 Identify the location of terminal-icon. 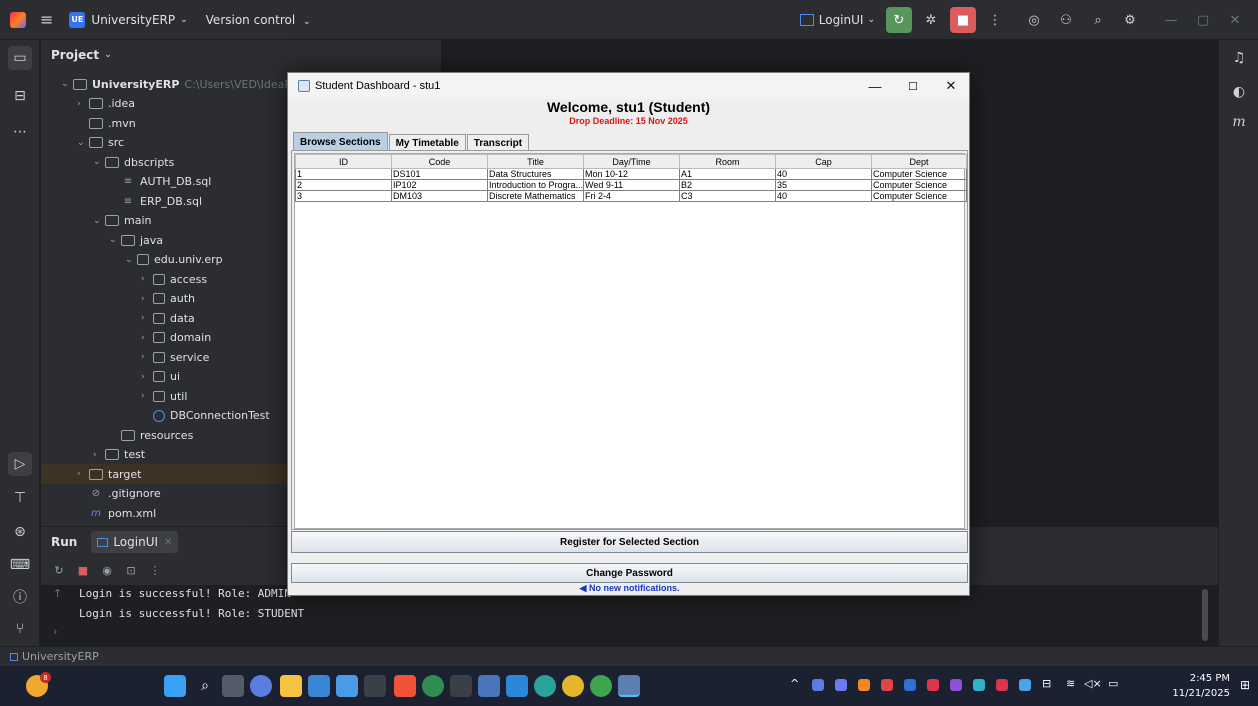
(375, 686).